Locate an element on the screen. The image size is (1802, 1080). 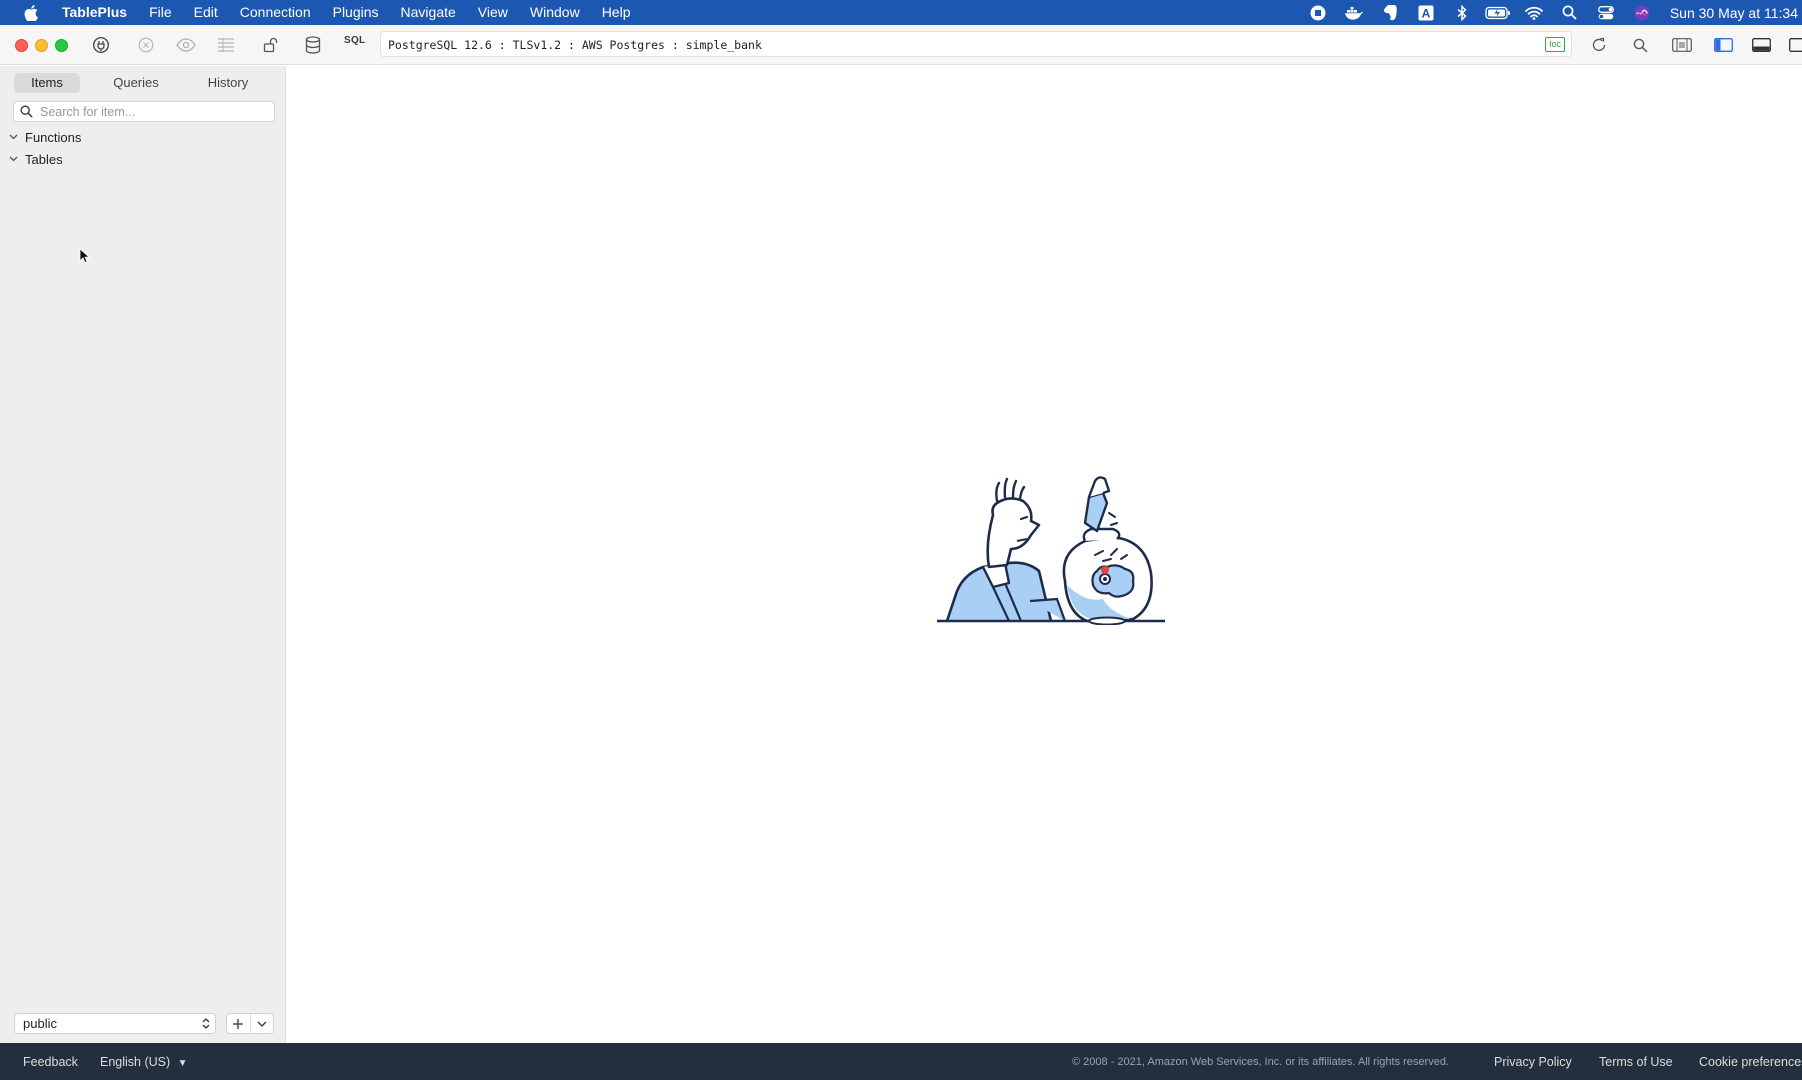
wifi-icon is located at coordinates (1534, 12).